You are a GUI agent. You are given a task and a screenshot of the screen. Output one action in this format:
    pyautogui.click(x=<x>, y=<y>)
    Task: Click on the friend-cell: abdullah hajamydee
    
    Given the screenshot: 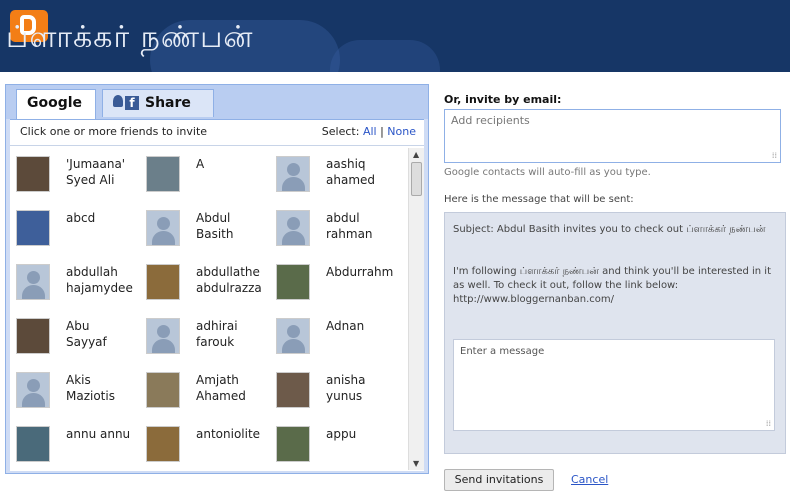 What is the action you would take?
    pyautogui.click(x=75, y=282)
    